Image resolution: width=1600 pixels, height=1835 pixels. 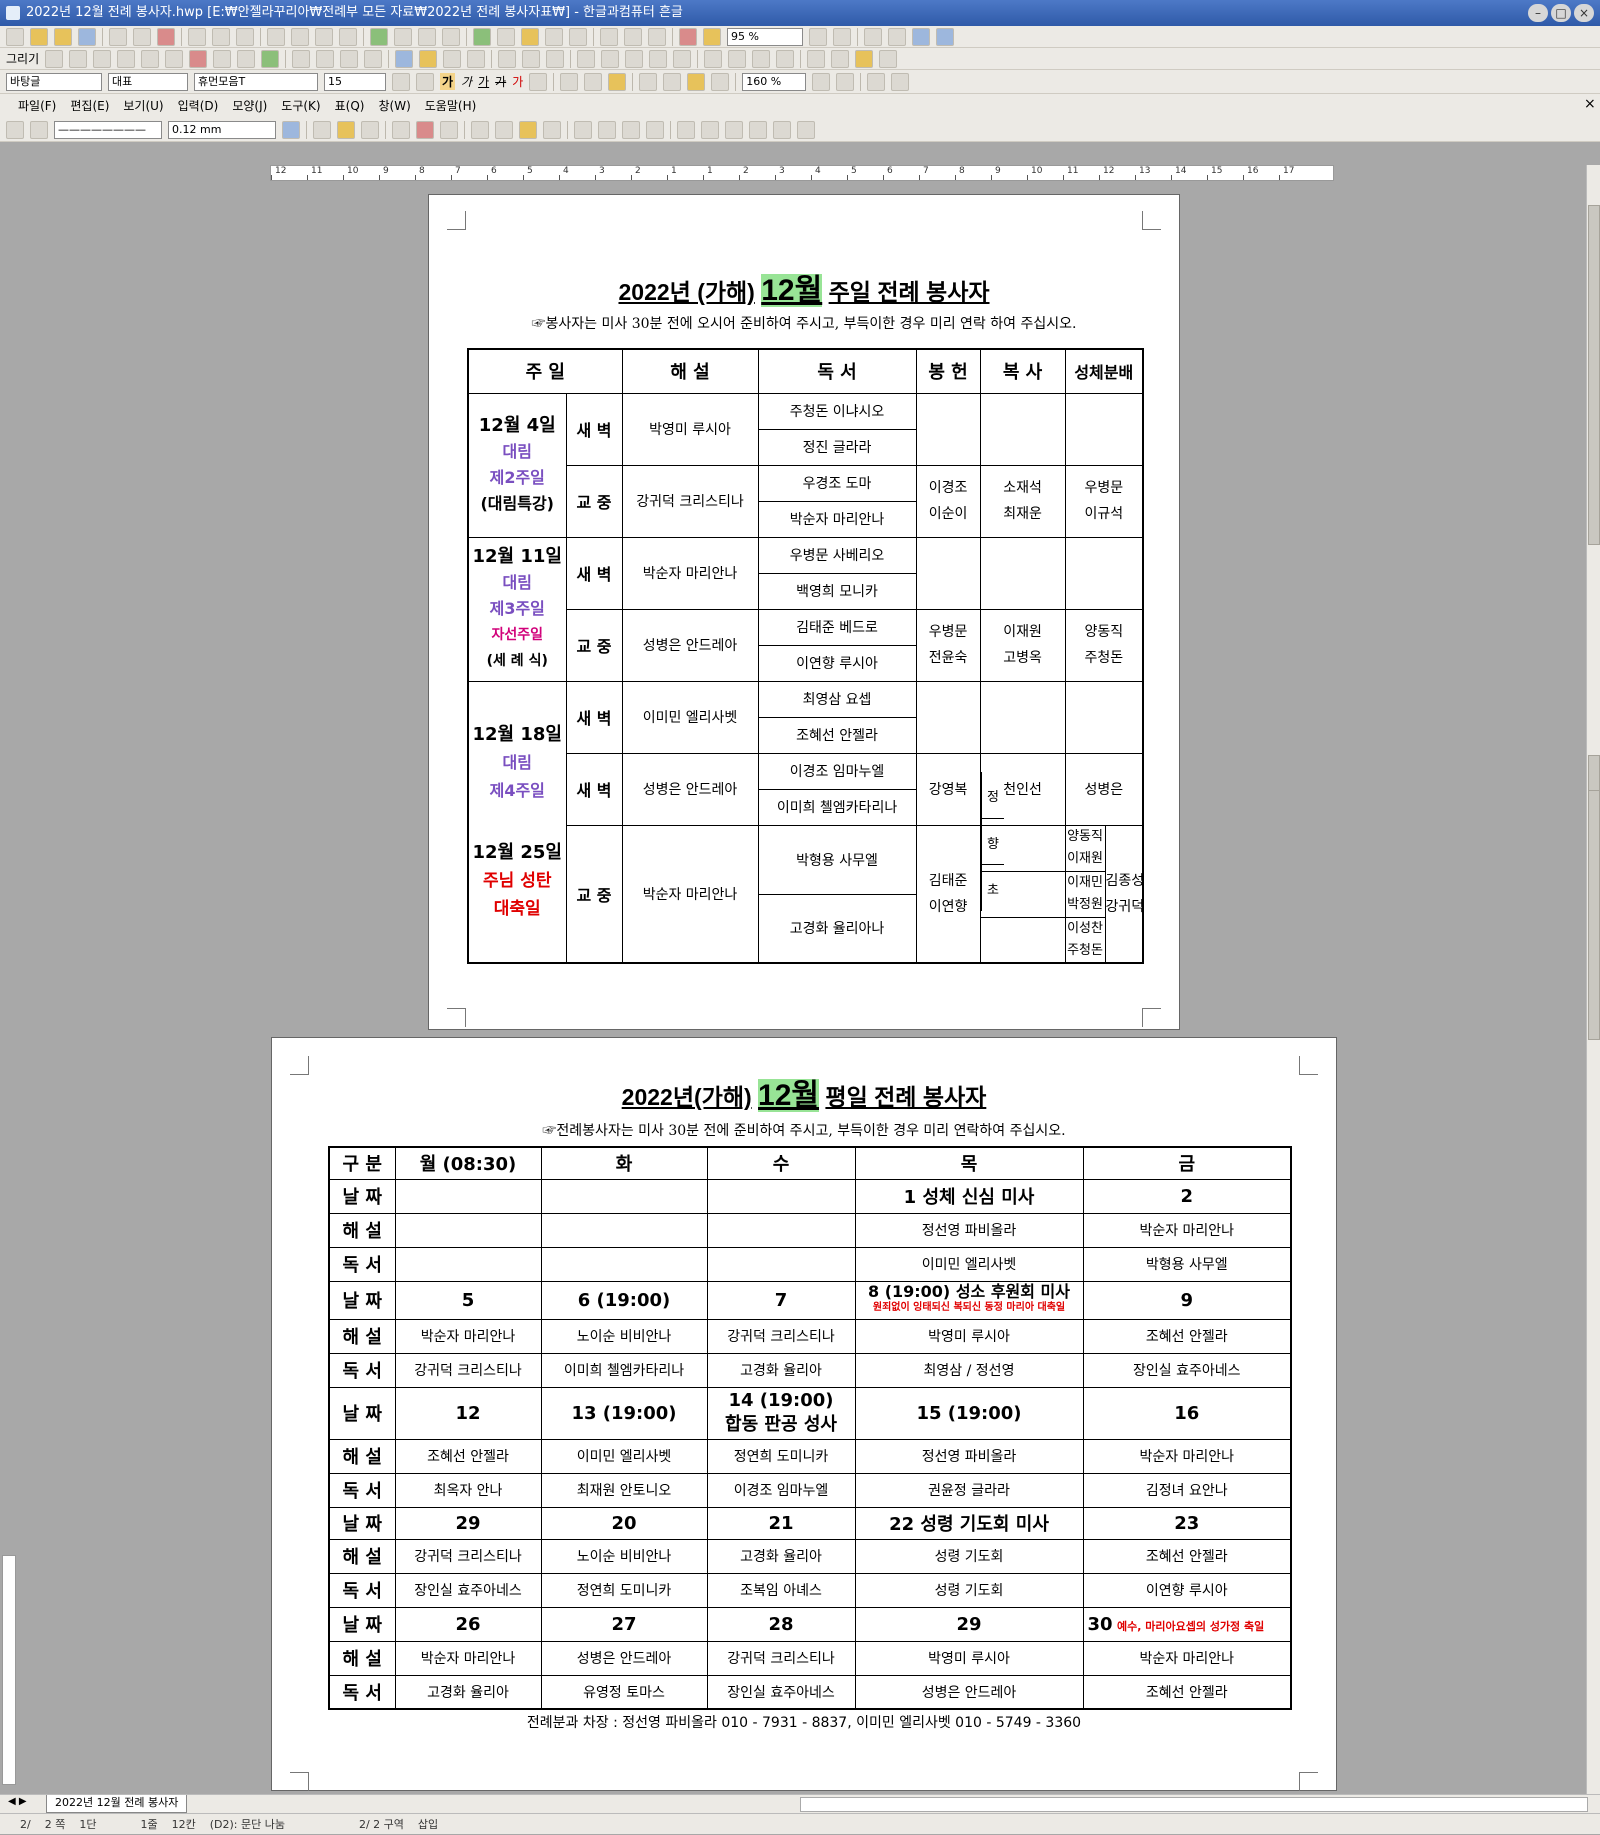 I want to click on redo-icon, so click(x=221, y=36).